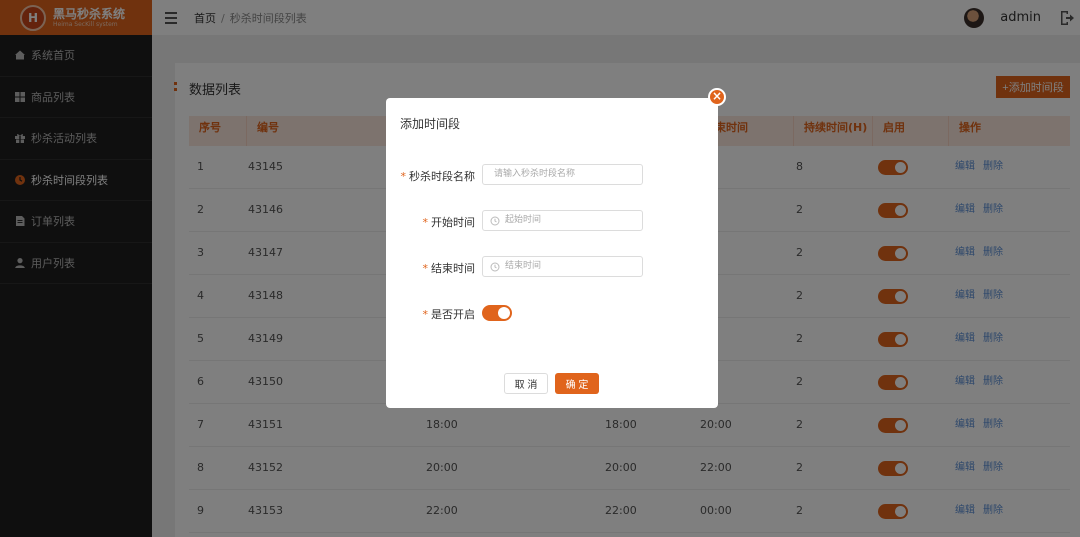 This screenshot has width=1080, height=537. What do you see at coordinates (449, 222) in the screenshot?
I see `start-time-label: * 开始时间` at bounding box center [449, 222].